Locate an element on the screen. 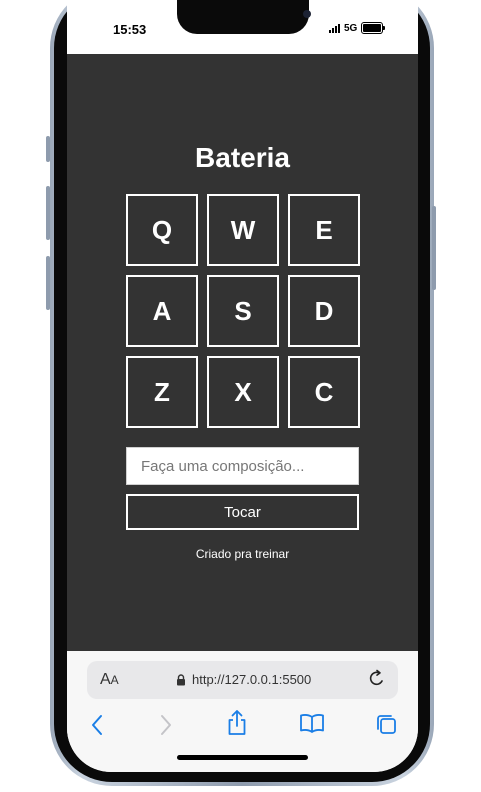 Image resolution: width=481 pixels, height=792 pixels. text-size-big: A is located at coordinates (105, 679).